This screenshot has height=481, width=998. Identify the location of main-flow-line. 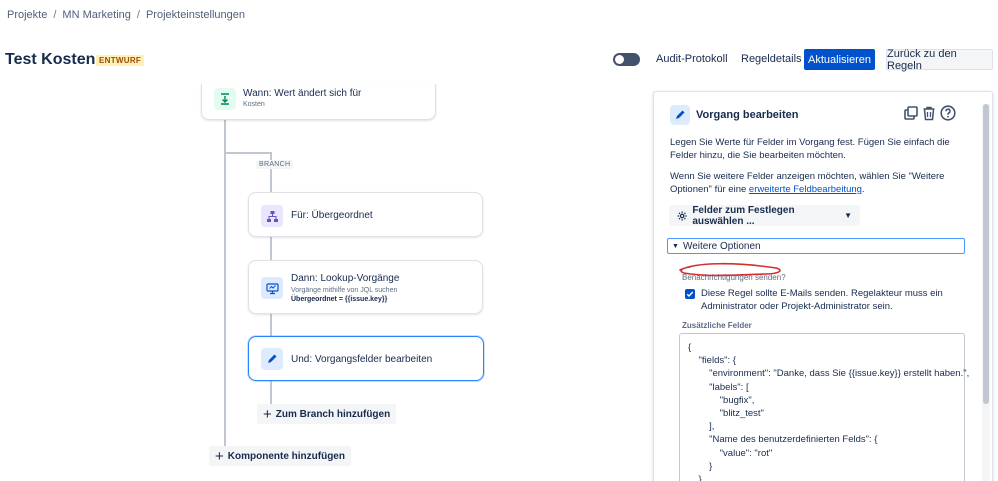
(225, 287).